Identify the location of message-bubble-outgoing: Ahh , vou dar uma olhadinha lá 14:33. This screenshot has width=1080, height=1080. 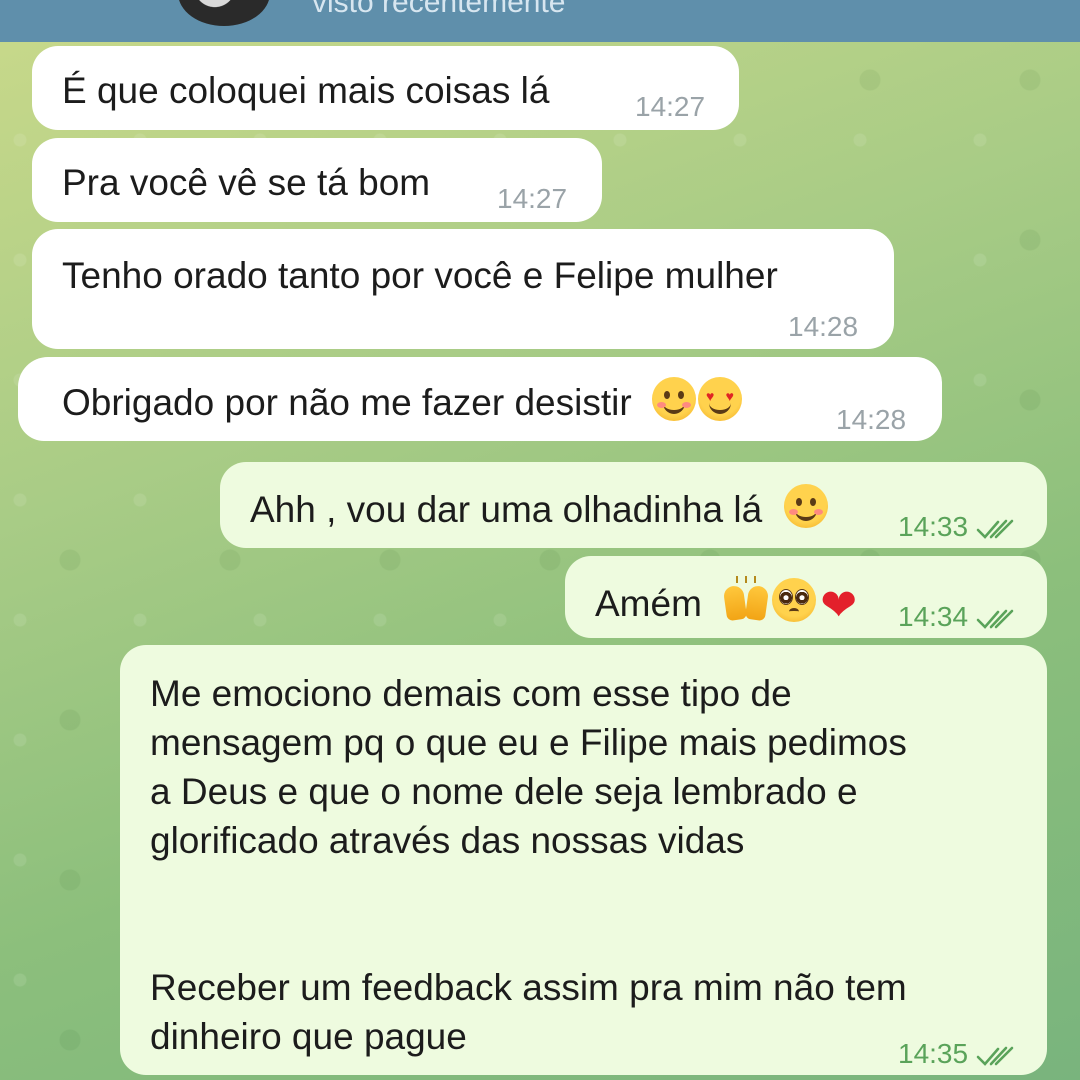
(633, 505).